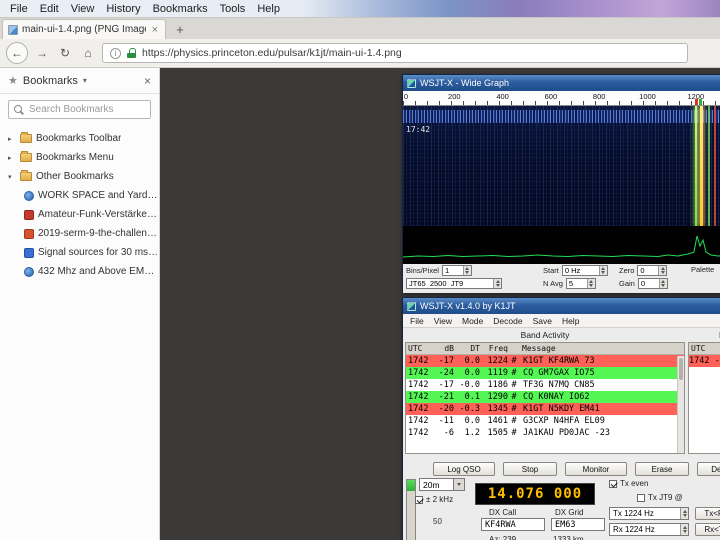  I want to click on sidebar-close-icon: ×, so click(147, 81).